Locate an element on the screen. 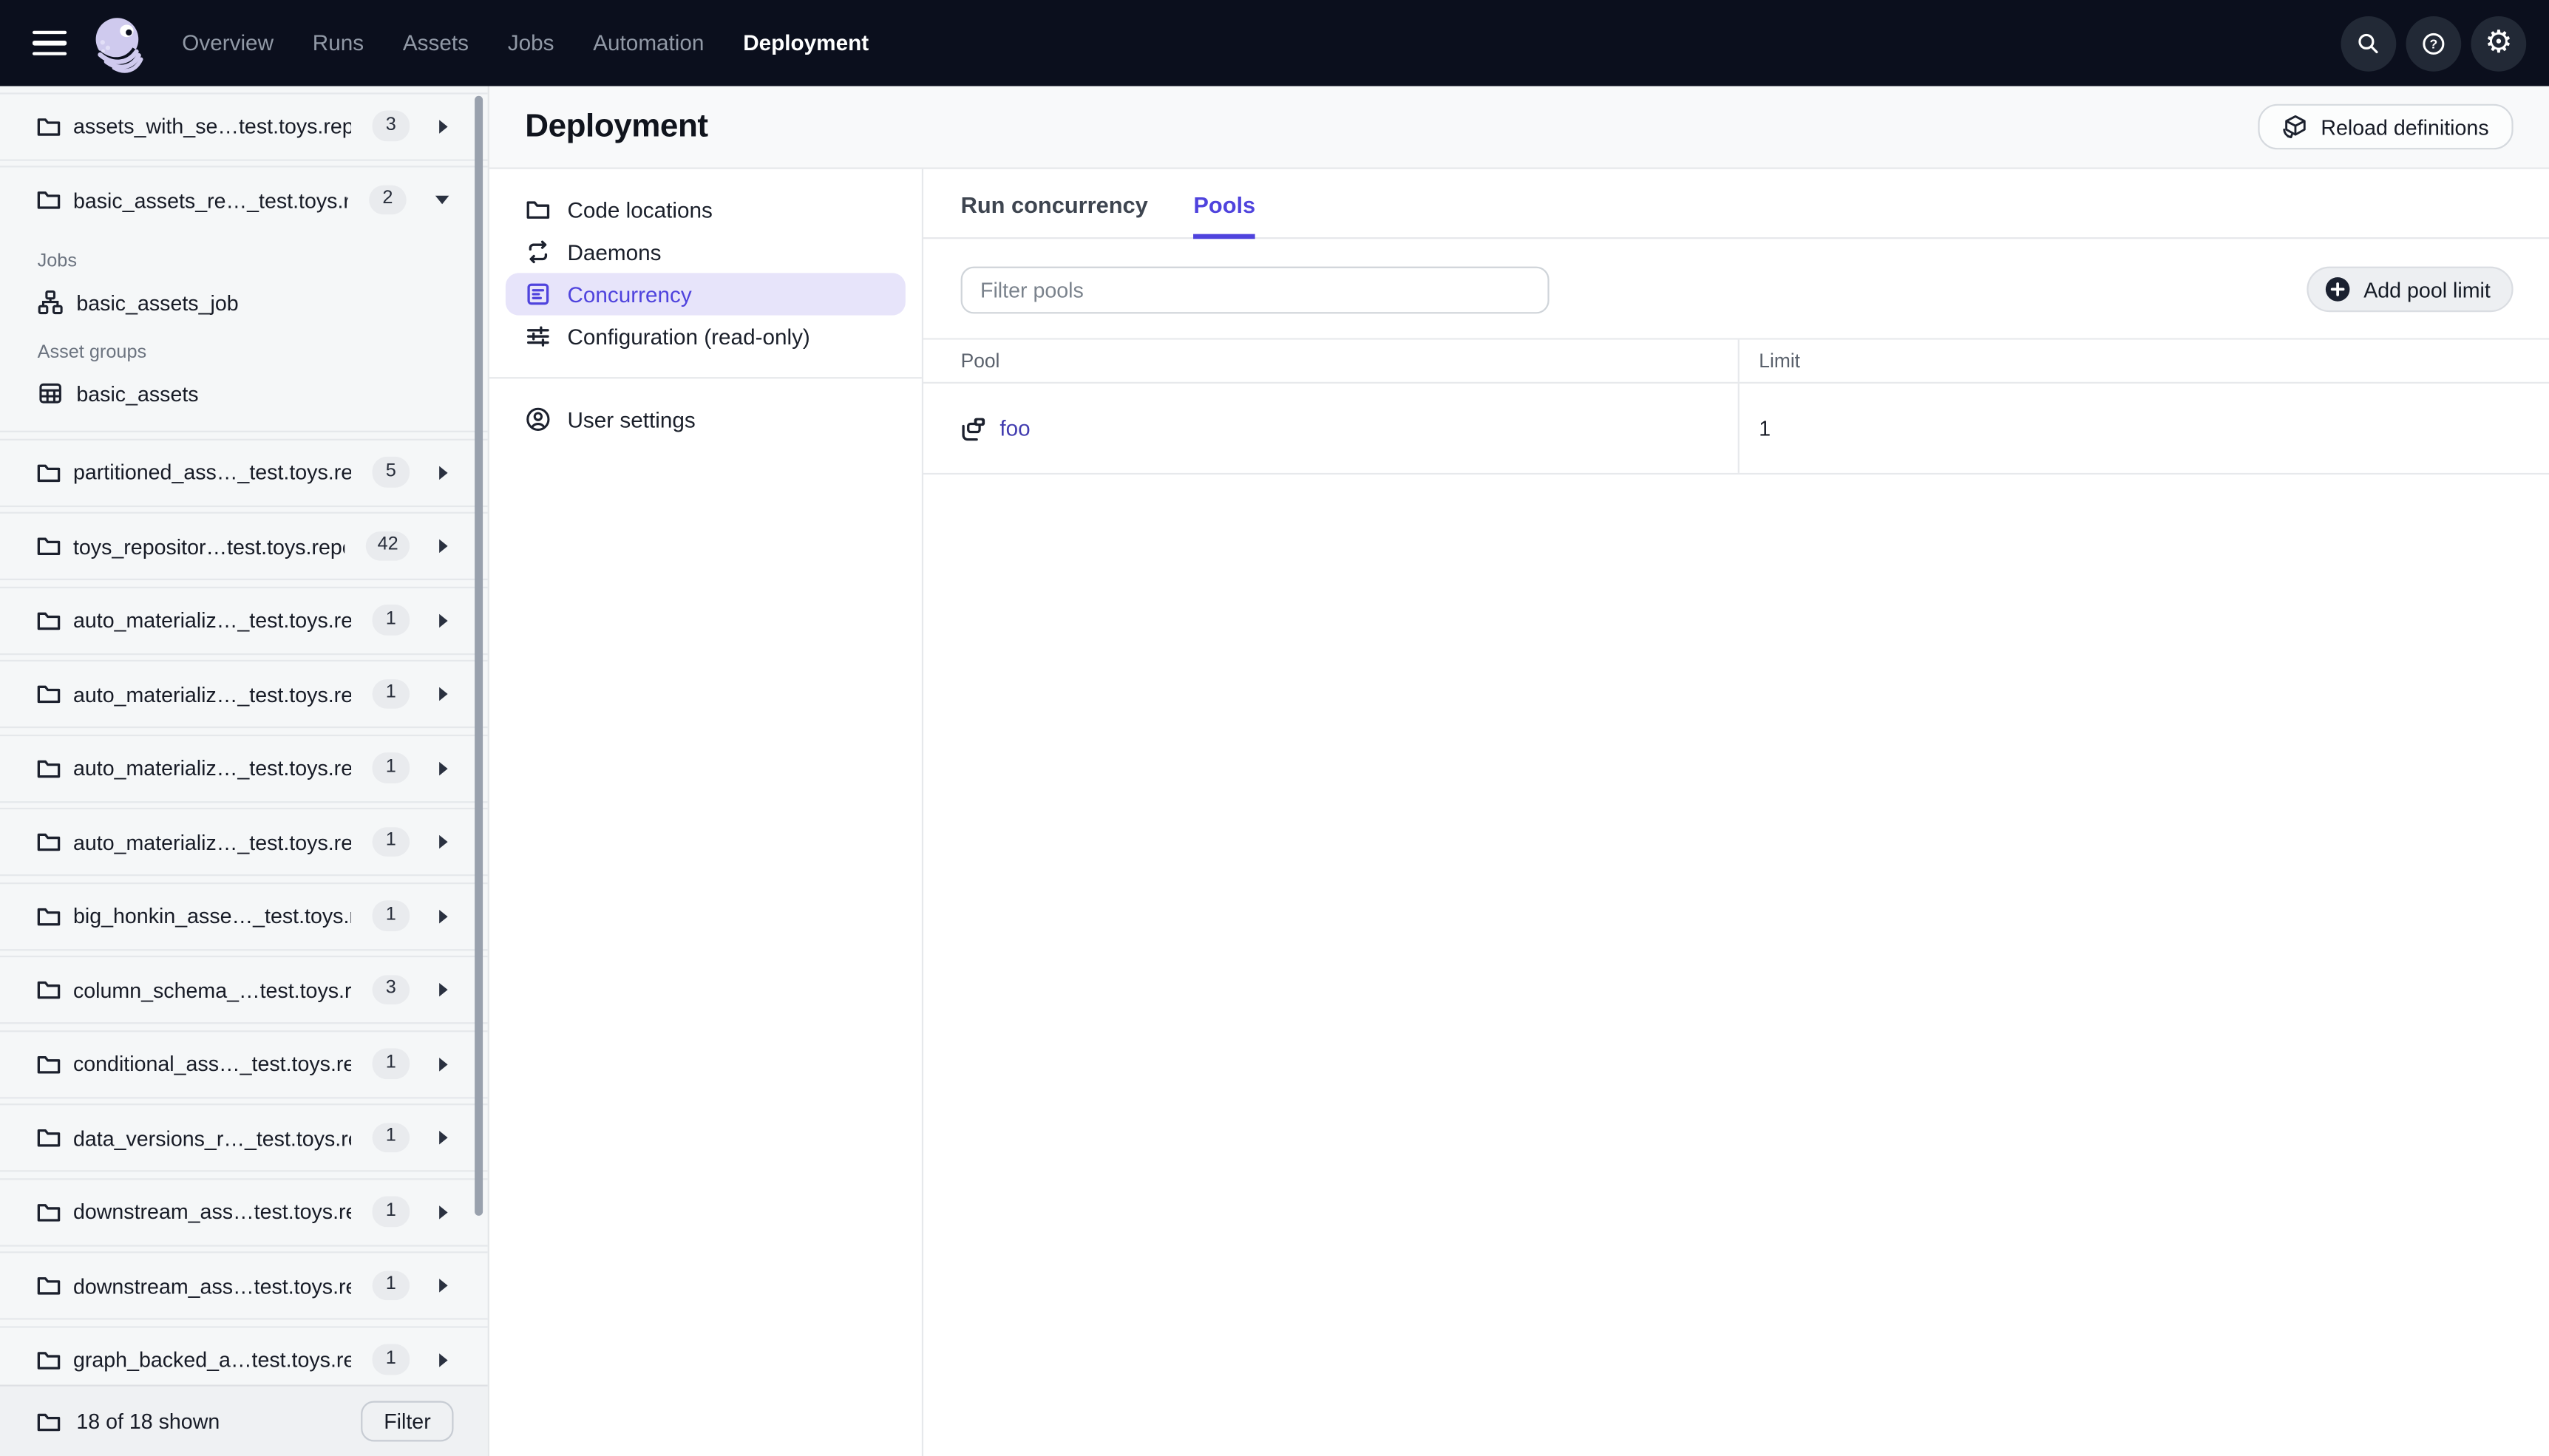 The height and width of the screenshot is (1456, 2549). reload-definitions-button: Reload definitions is located at coordinates (2385, 126).